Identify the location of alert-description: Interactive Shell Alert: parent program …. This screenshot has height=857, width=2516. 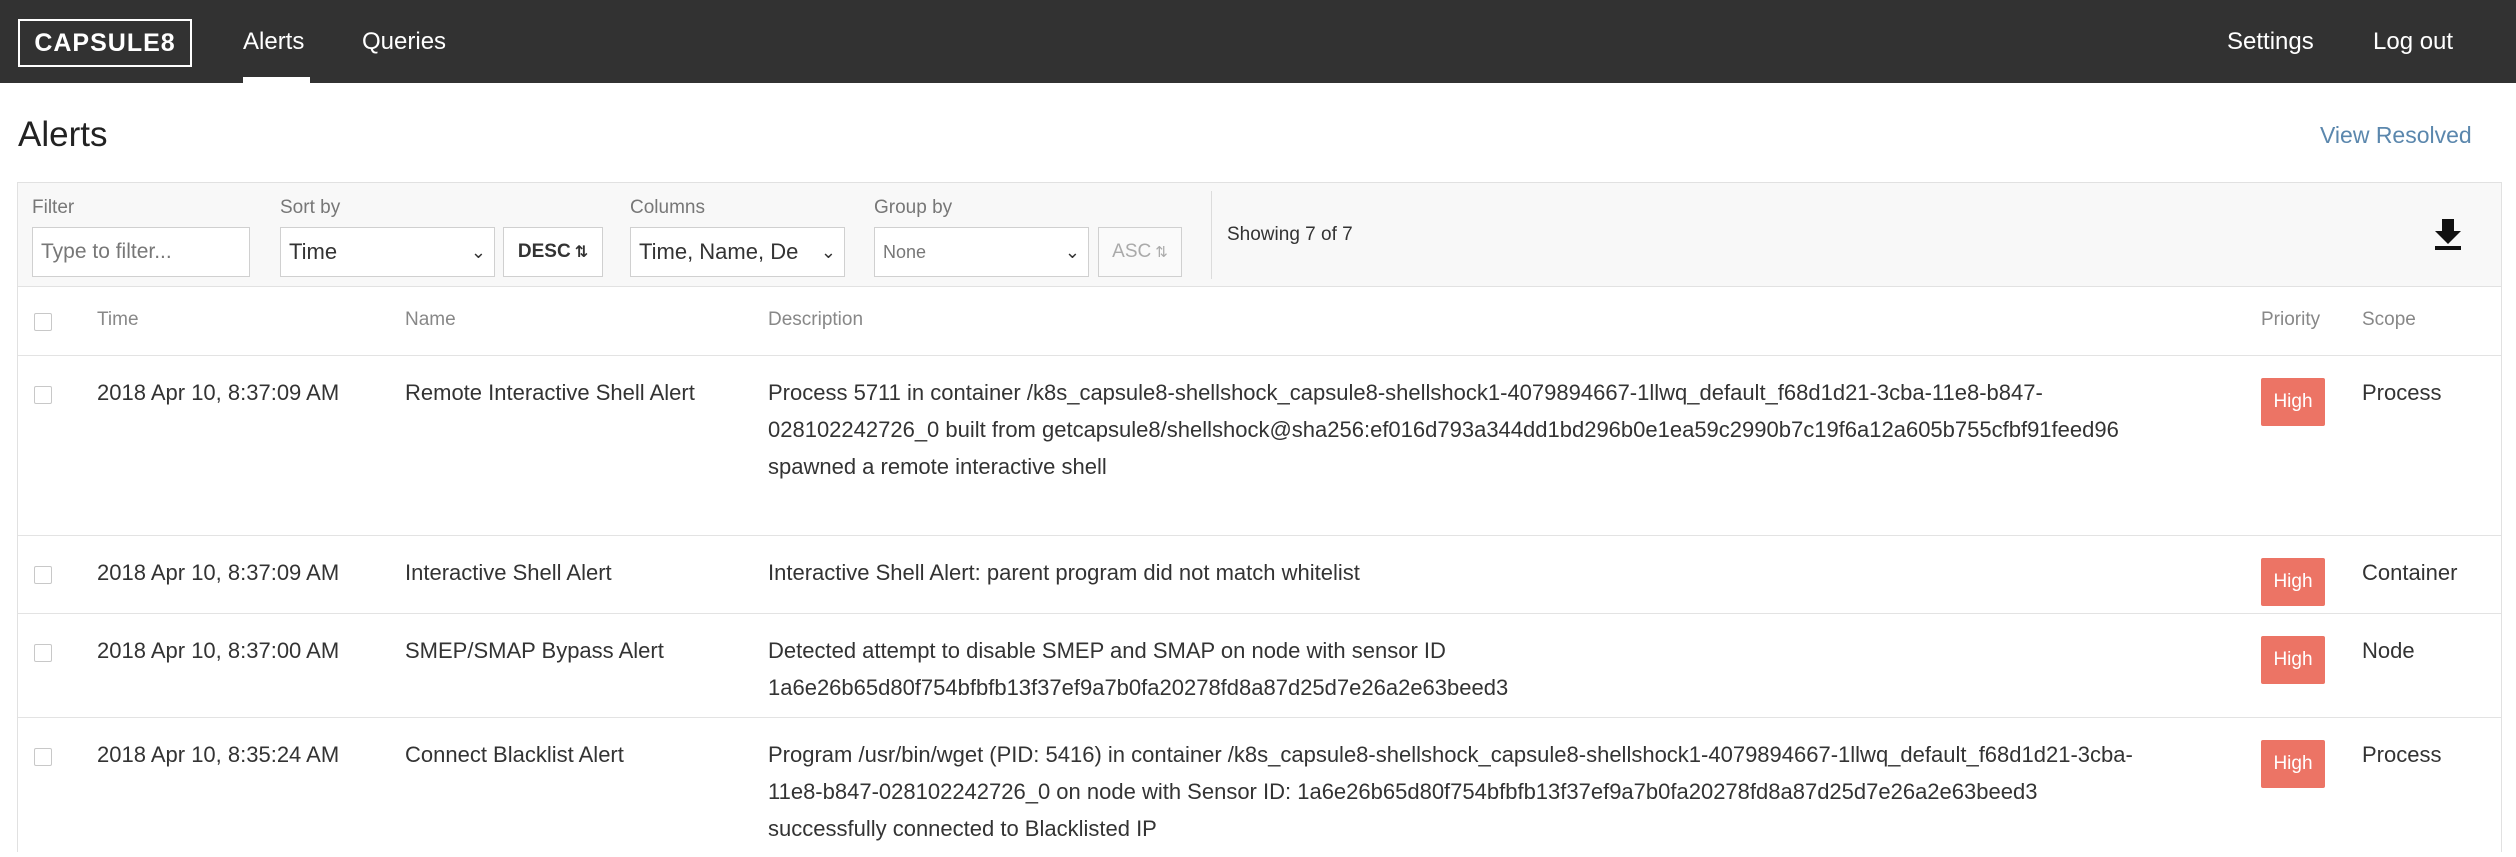
(1064, 572).